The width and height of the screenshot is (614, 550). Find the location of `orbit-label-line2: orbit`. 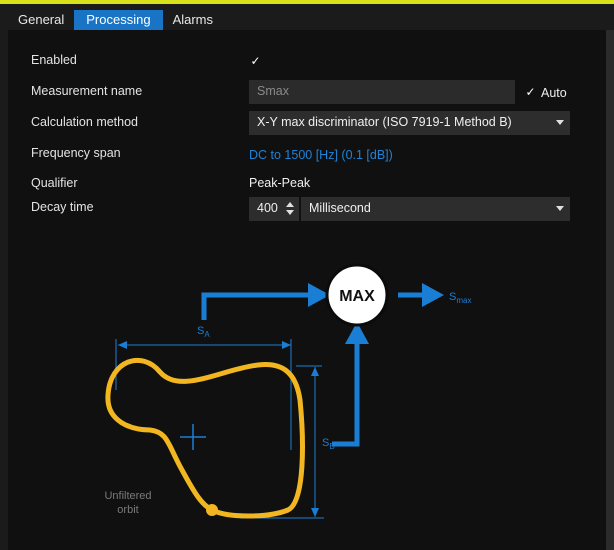

orbit-label-line2: orbit is located at coordinates (127, 510).